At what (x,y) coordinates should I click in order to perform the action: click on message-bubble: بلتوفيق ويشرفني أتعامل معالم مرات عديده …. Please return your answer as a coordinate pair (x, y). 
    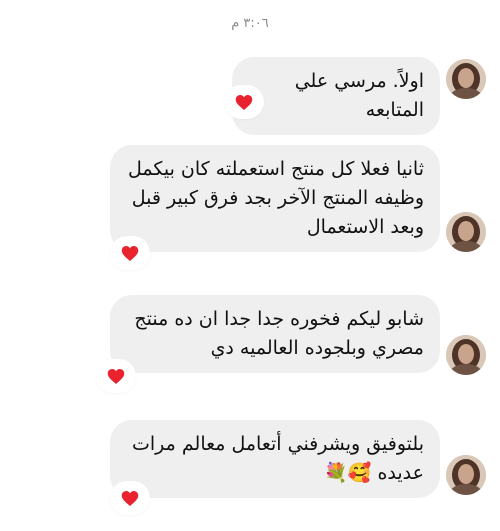
    Looking at the image, I should click on (275, 459).